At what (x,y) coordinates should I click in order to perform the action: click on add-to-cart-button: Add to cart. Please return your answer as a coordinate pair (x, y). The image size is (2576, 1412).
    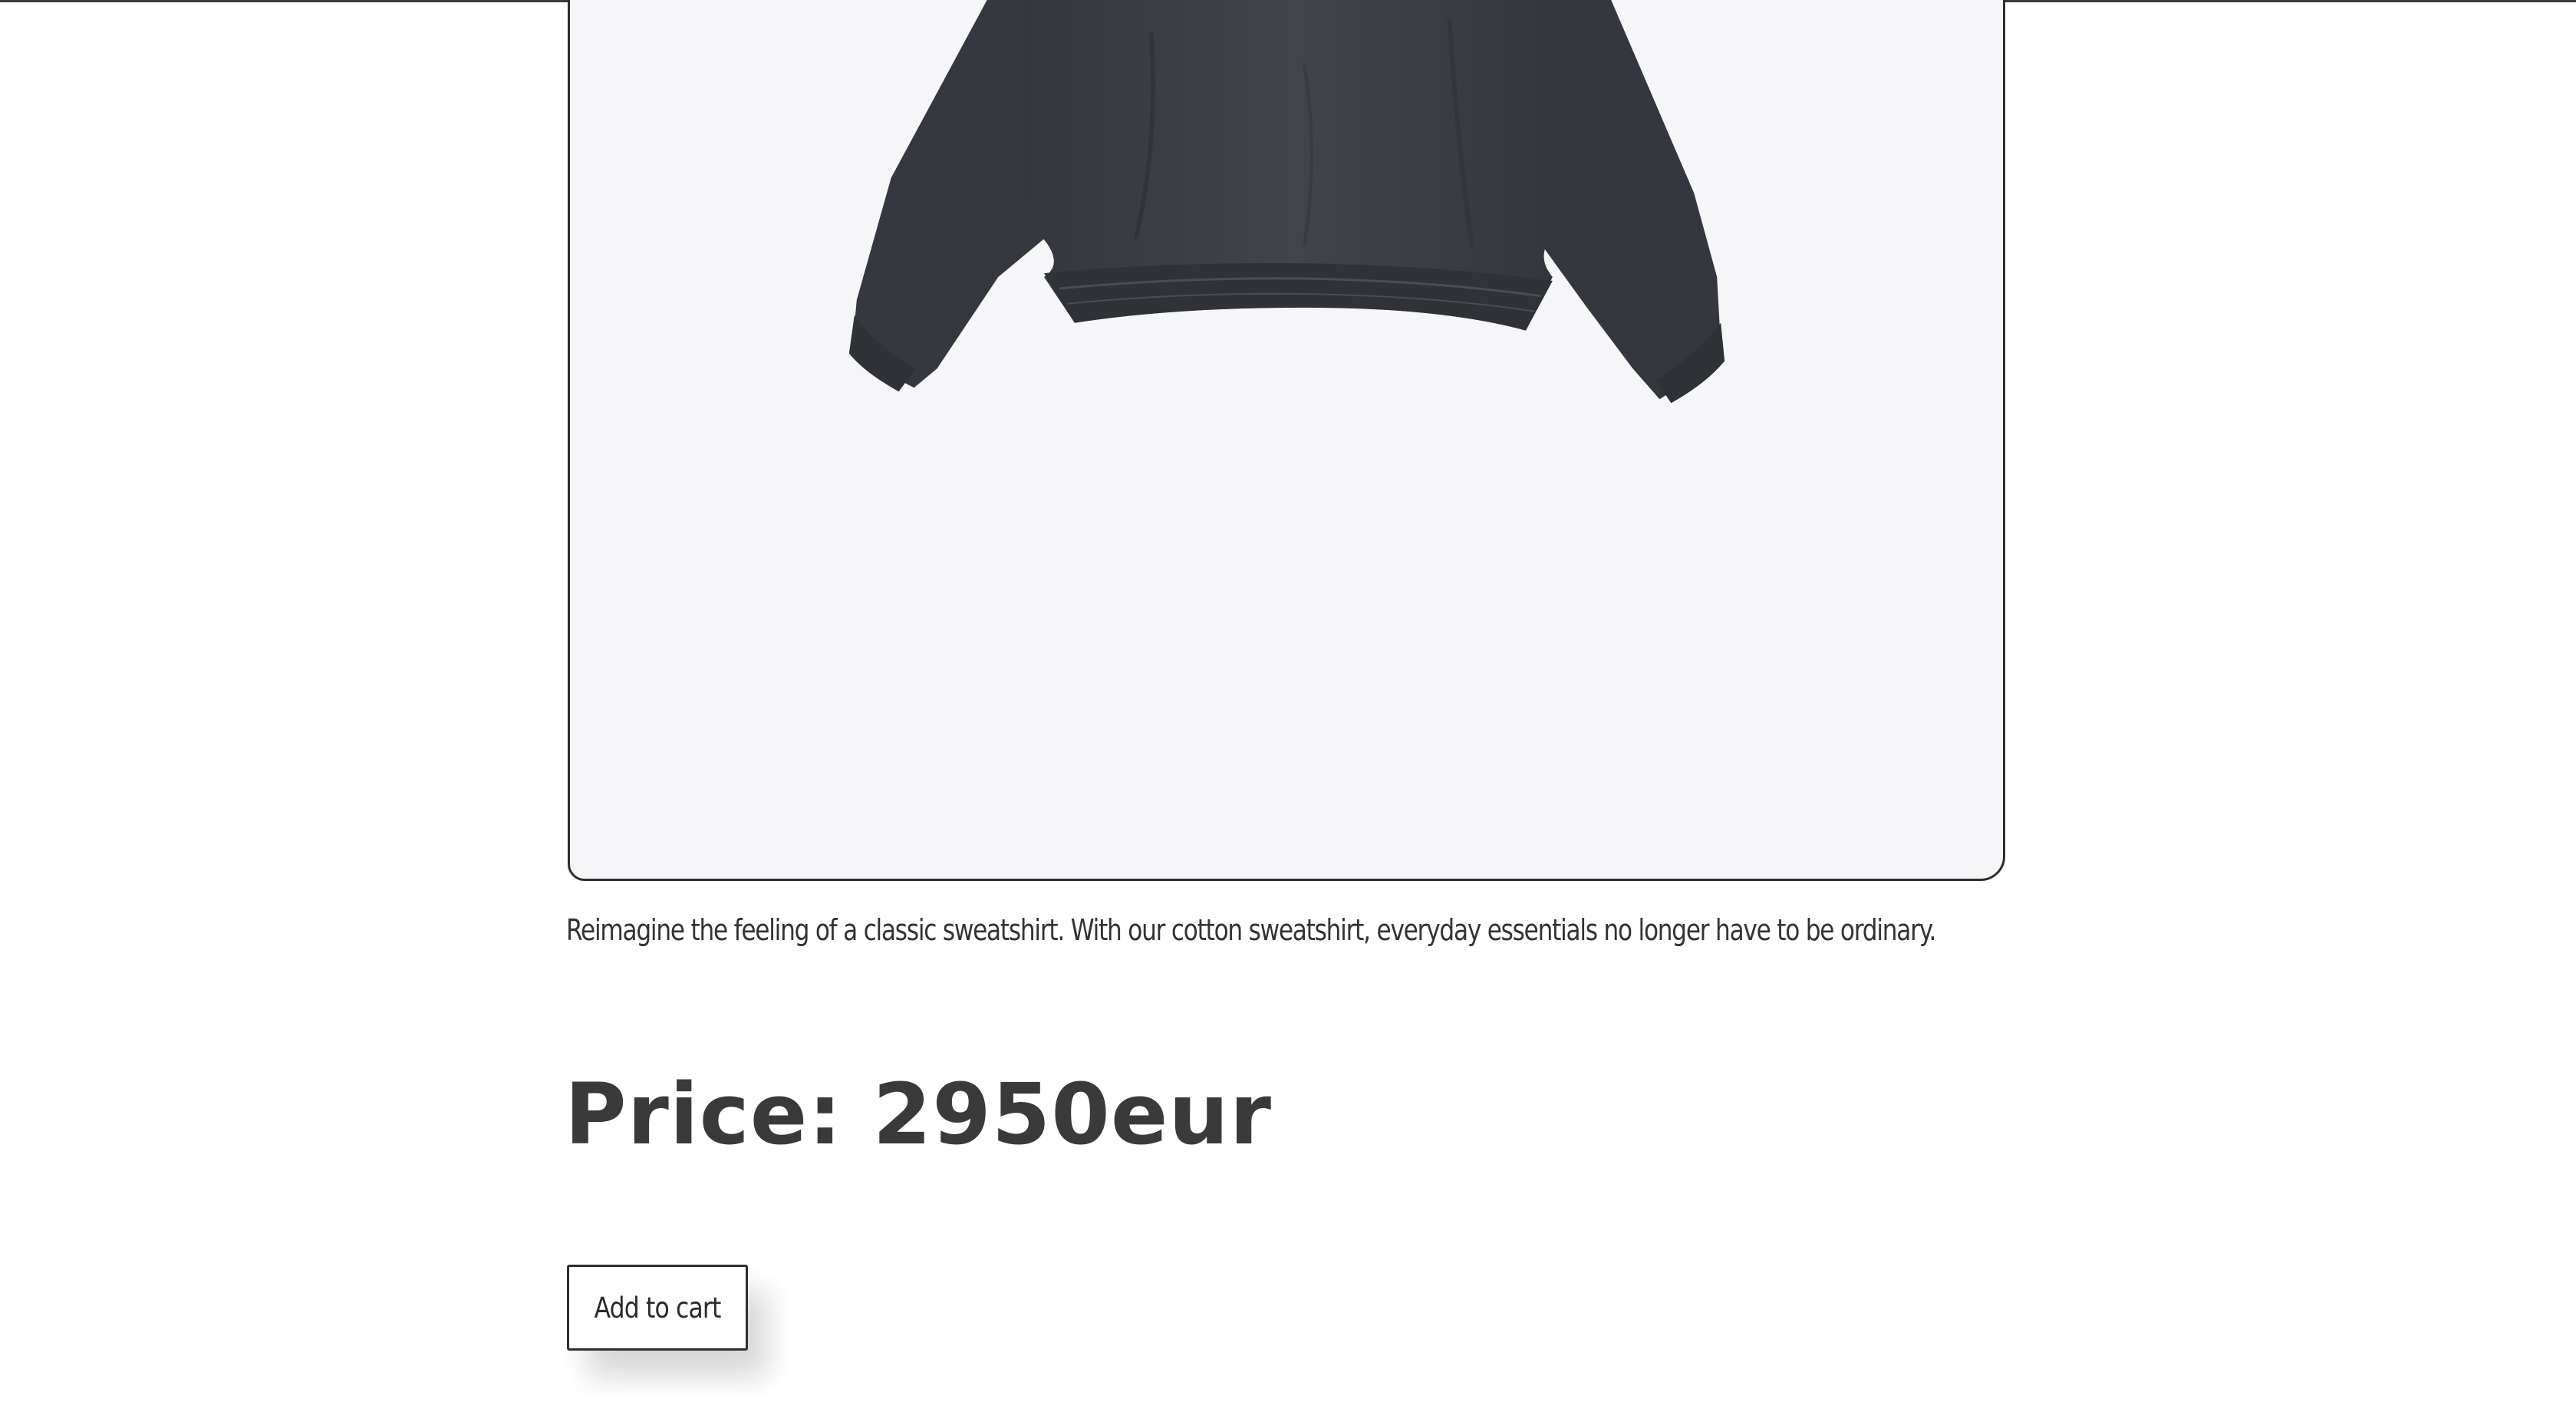
    Looking at the image, I should click on (657, 1308).